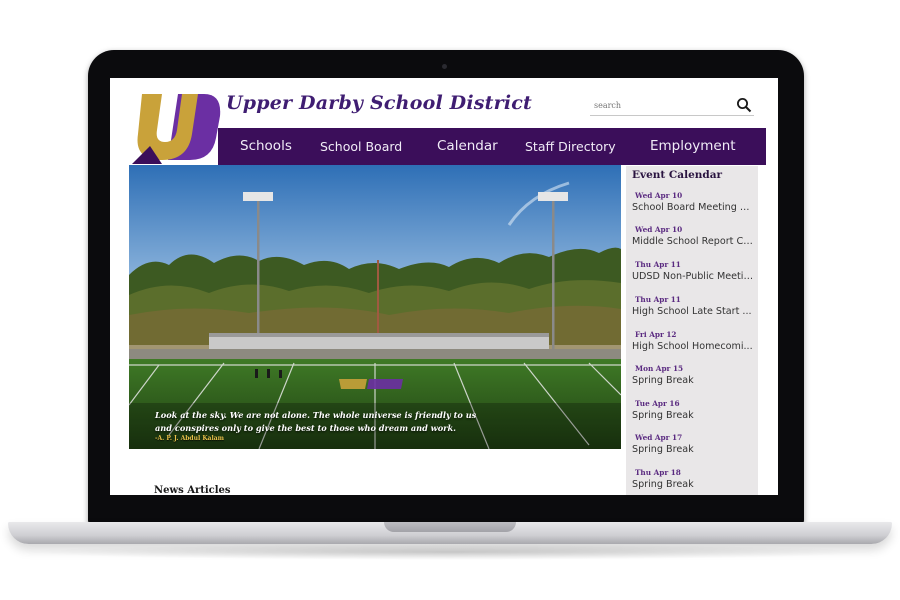  I want to click on site-title: Upper Darby School District, so click(379, 103).